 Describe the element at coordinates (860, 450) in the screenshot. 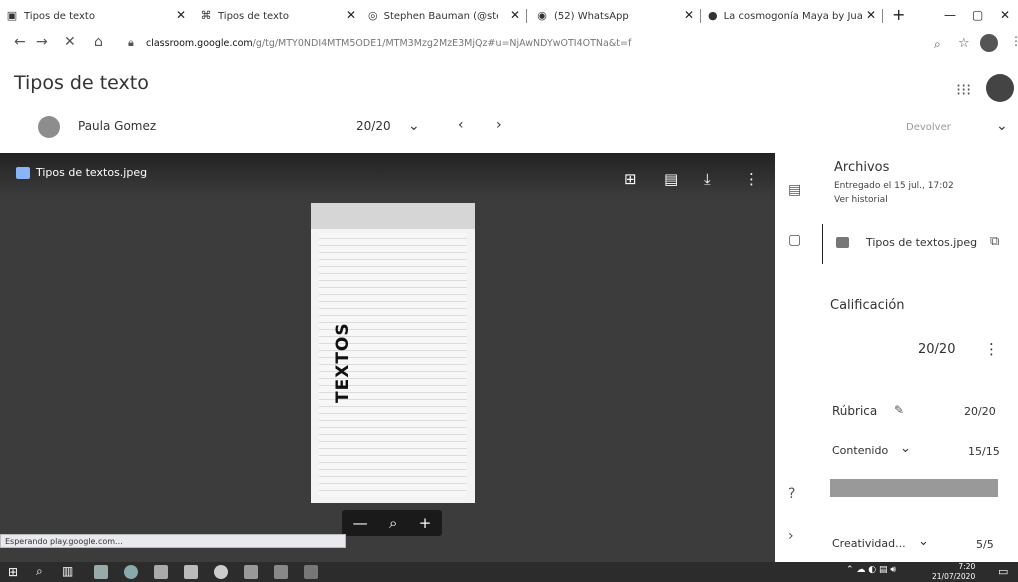

I see `criterion-name: Contenido` at that location.